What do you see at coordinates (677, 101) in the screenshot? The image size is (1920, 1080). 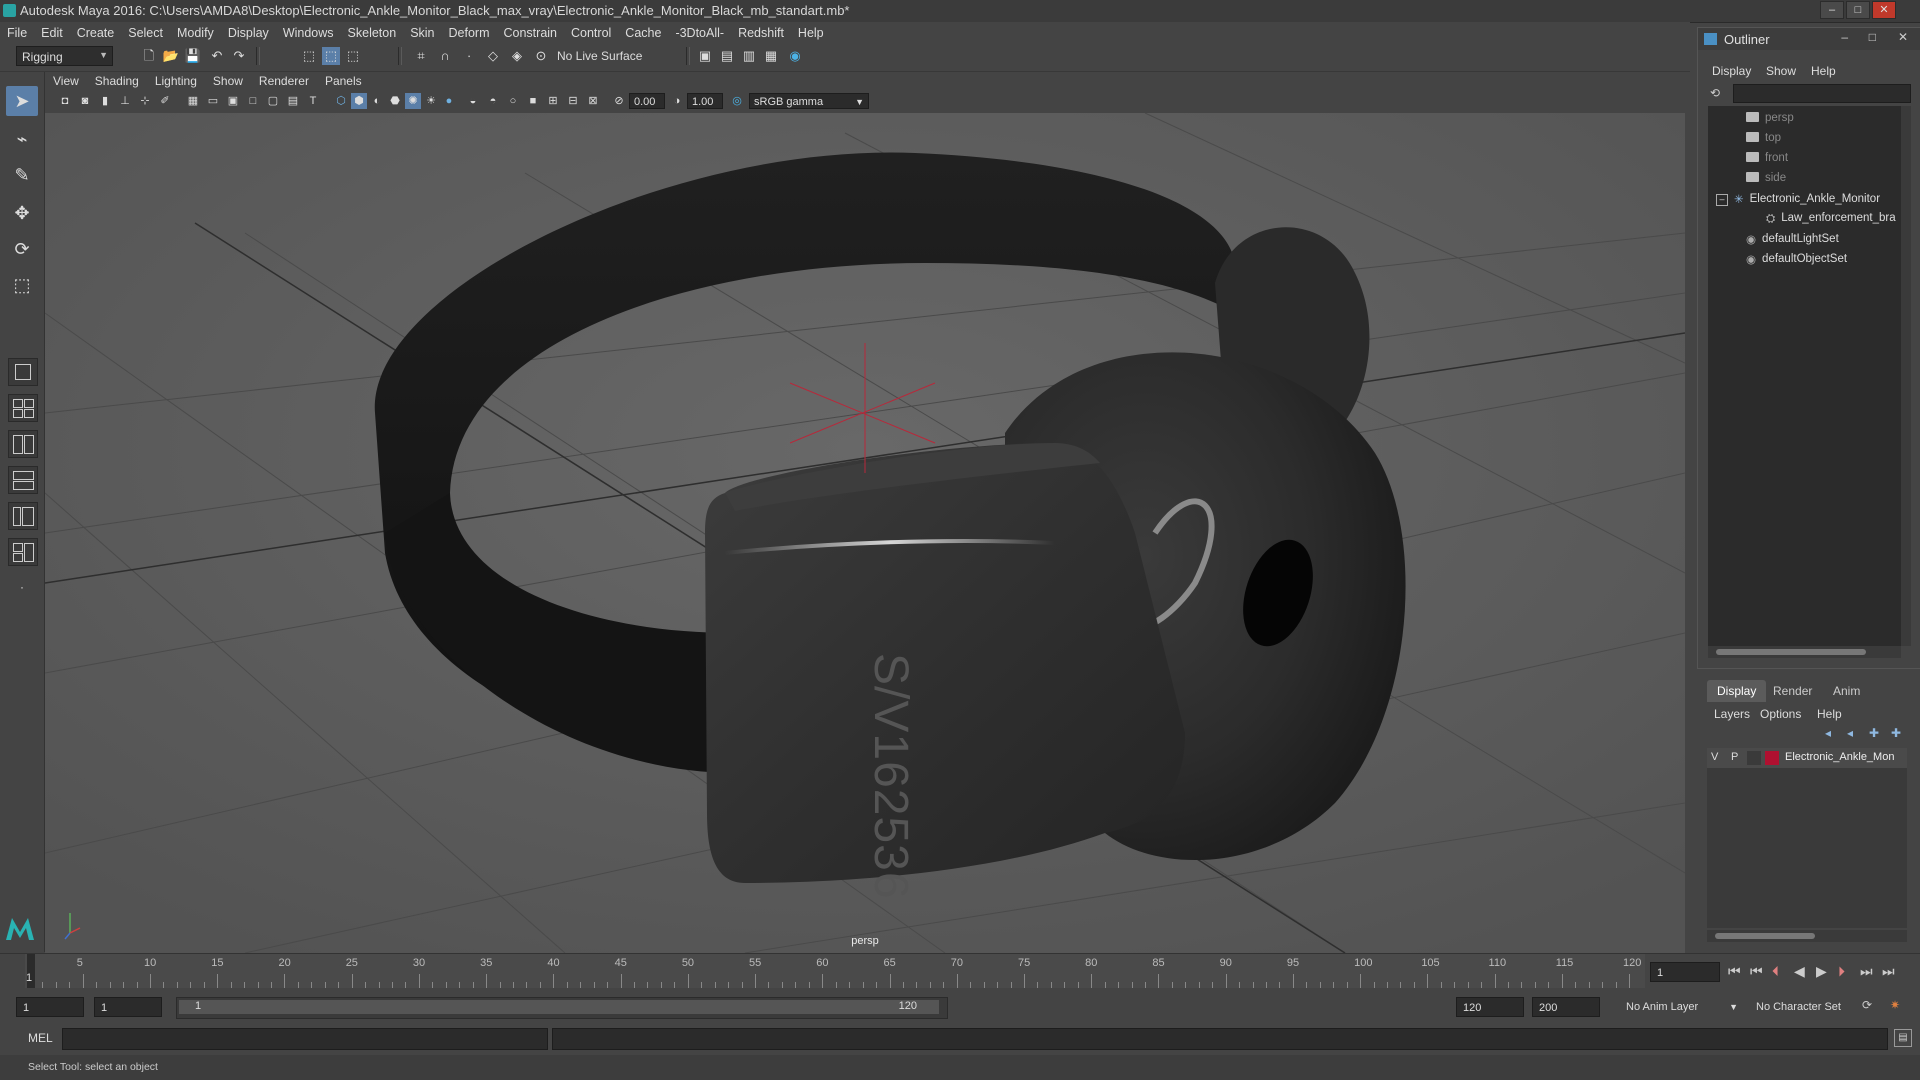 I see `gamma-icon: ◑` at bounding box center [677, 101].